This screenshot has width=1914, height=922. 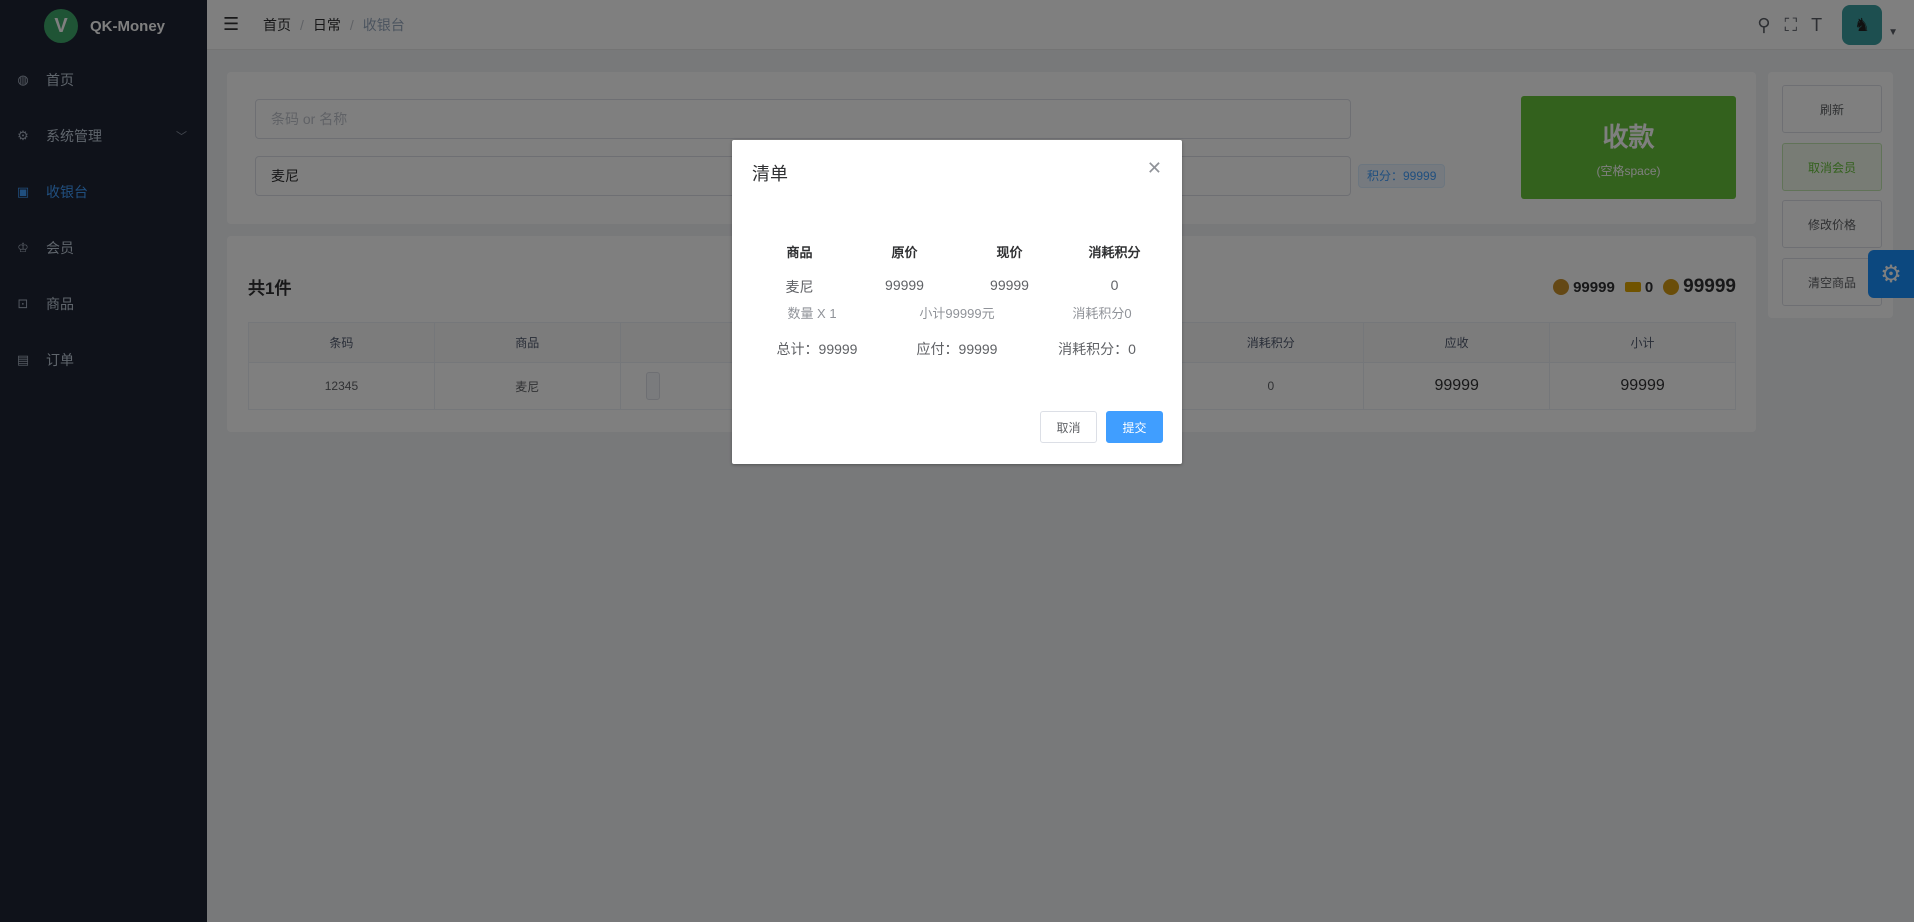 What do you see at coordinates (1134, 427) in the screenshot?
I see `submit-button: 提交` at bounding box center [1134, 427].